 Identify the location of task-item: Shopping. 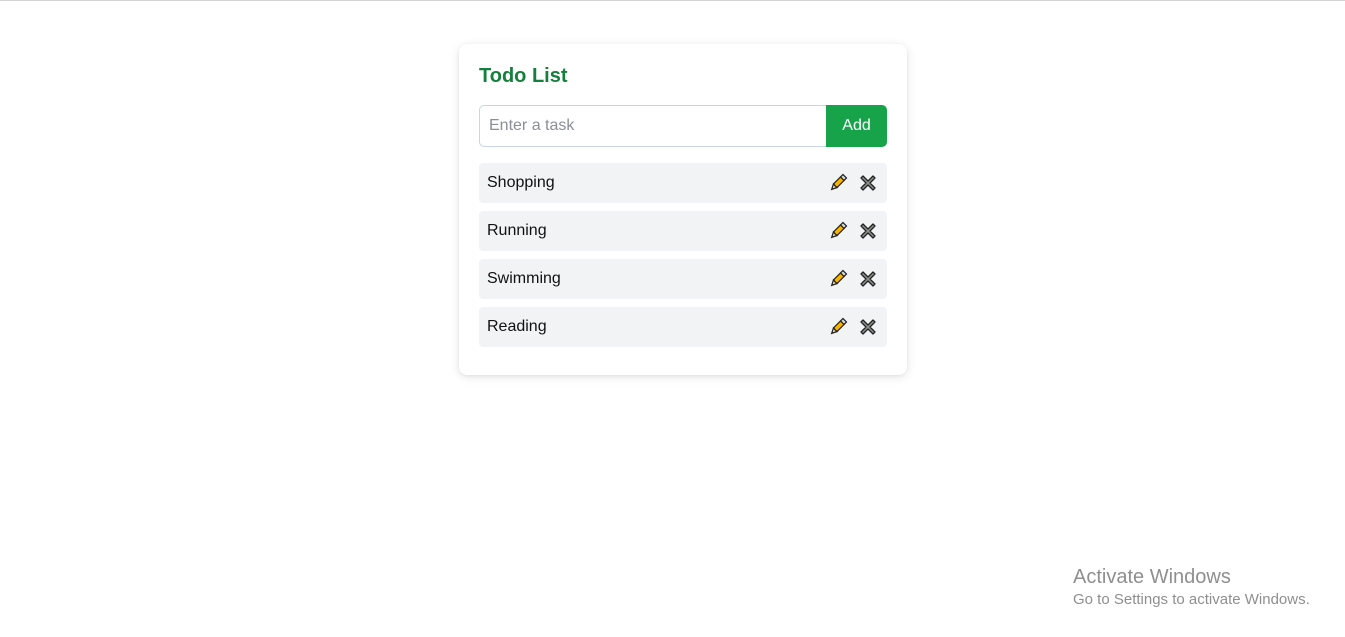
(683, 183).